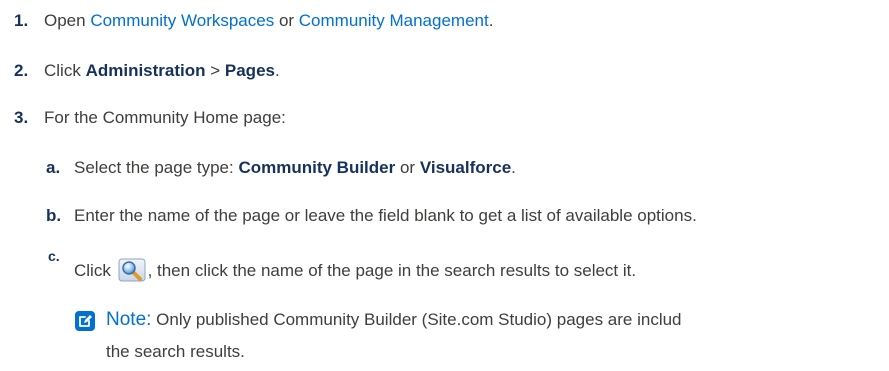  I want to click on step-1-number: 1., so click(21, 20).